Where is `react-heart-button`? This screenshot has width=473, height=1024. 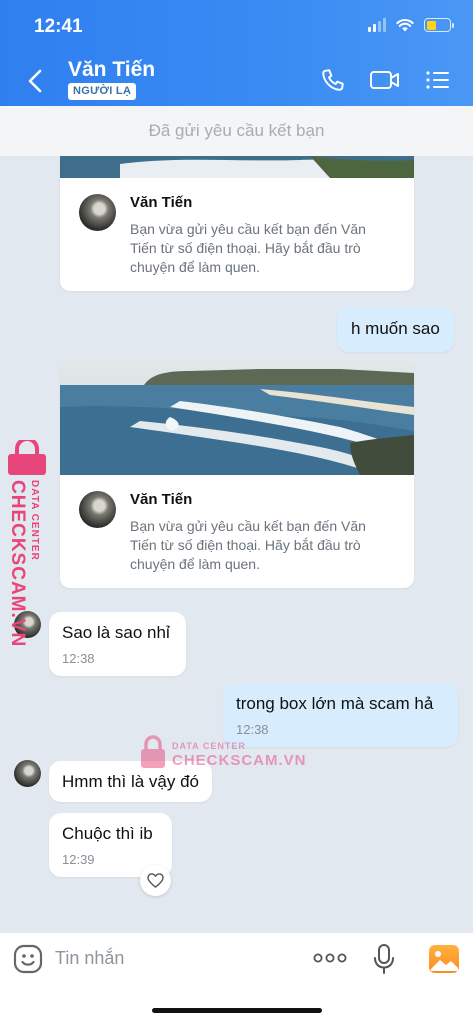 react-heart-button is located at coordinates (155, 880).